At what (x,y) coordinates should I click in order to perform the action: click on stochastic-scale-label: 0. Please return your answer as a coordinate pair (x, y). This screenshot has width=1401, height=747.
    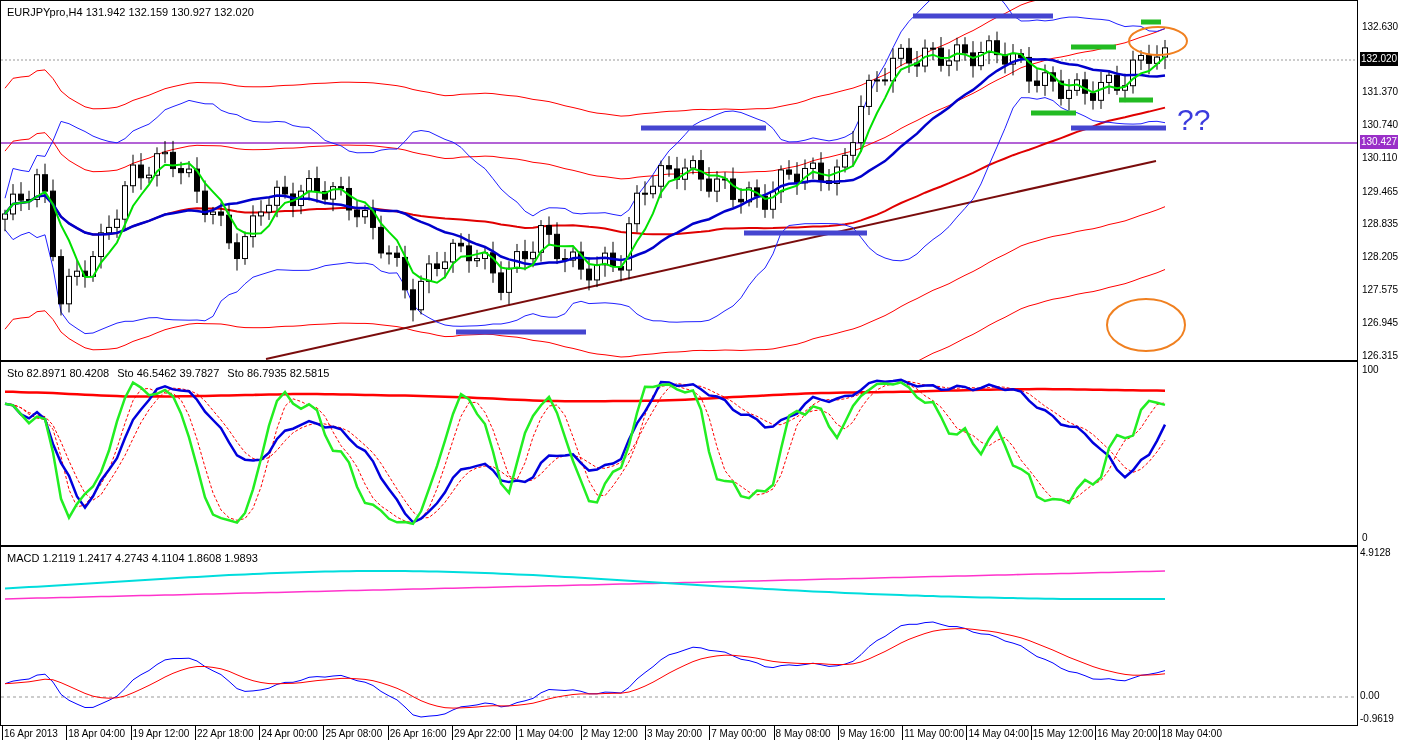
    Looking at the image, I should click on (1365, 538).